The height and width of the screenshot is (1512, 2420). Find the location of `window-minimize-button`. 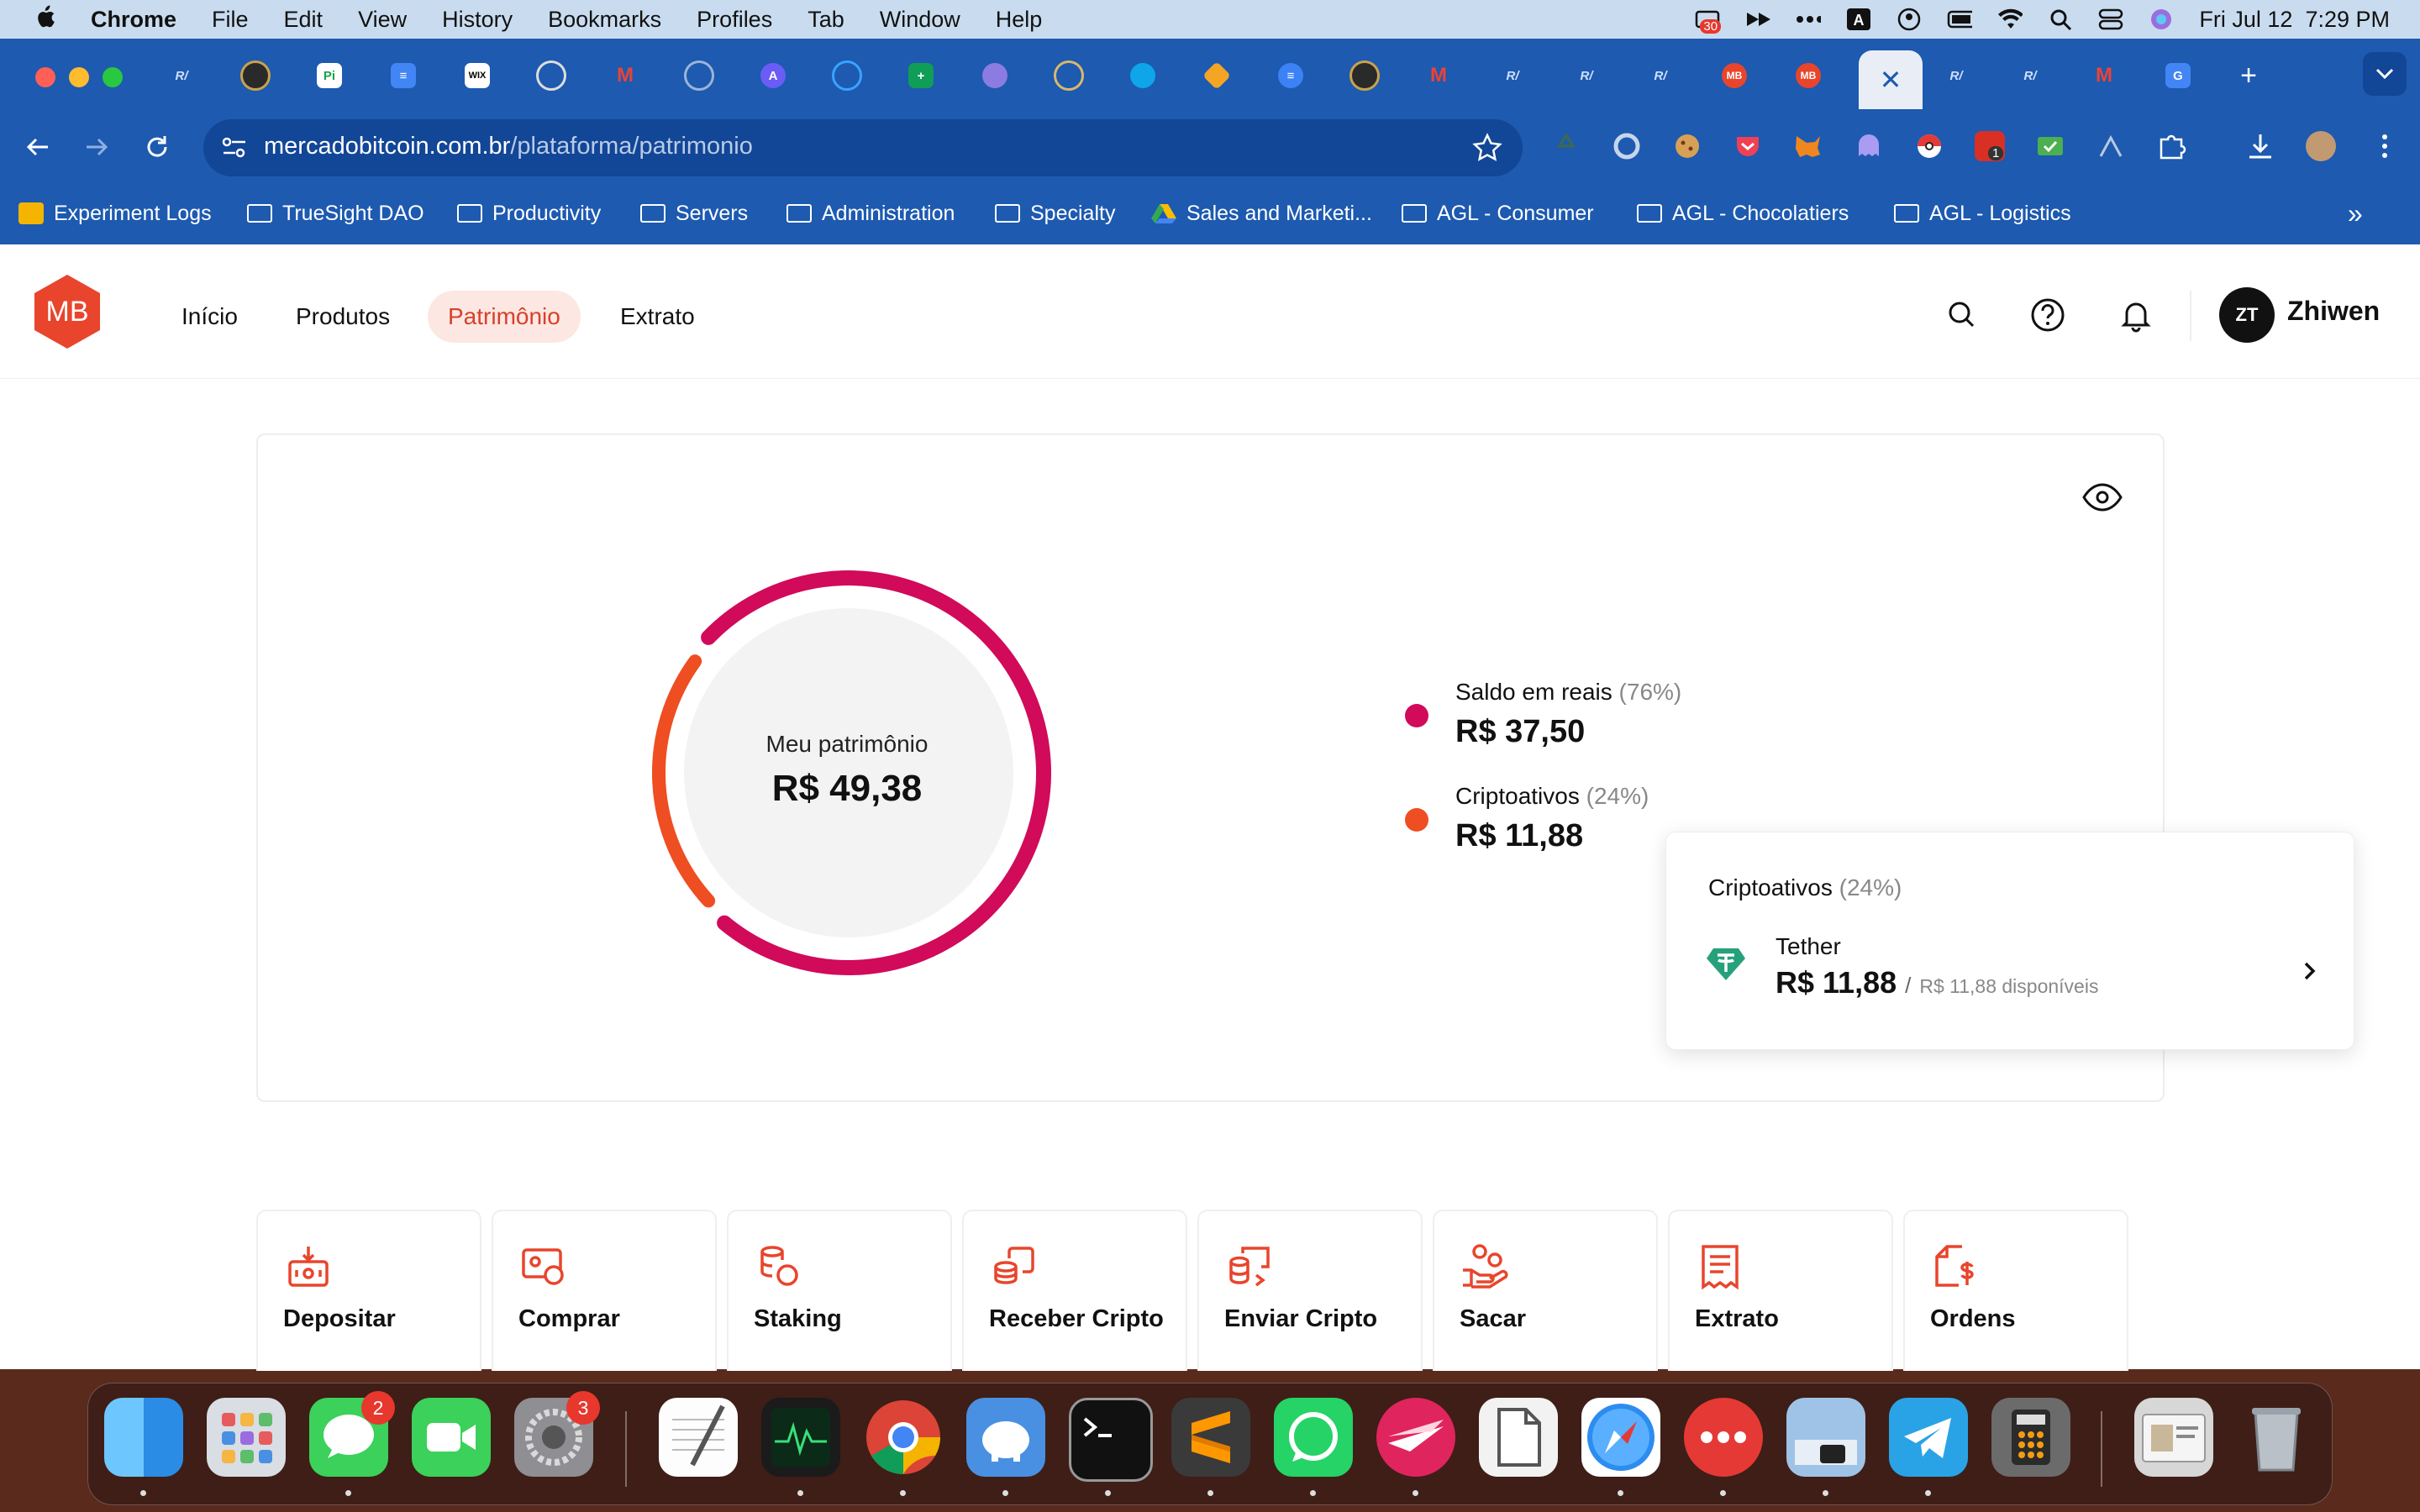

window-minimize-button is located at coordinates (79, 77).